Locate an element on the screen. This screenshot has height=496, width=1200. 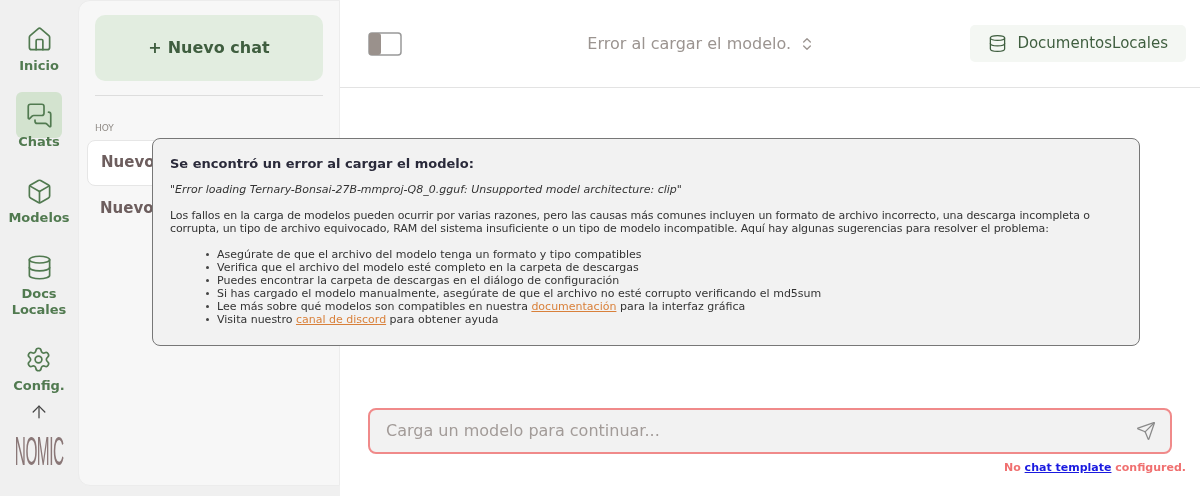
tip-text: Si has cargado el modelo manualmente, asegúrate de que el archivo no esté corrupto verificando el md5sum is located at coordinates (519, 293).